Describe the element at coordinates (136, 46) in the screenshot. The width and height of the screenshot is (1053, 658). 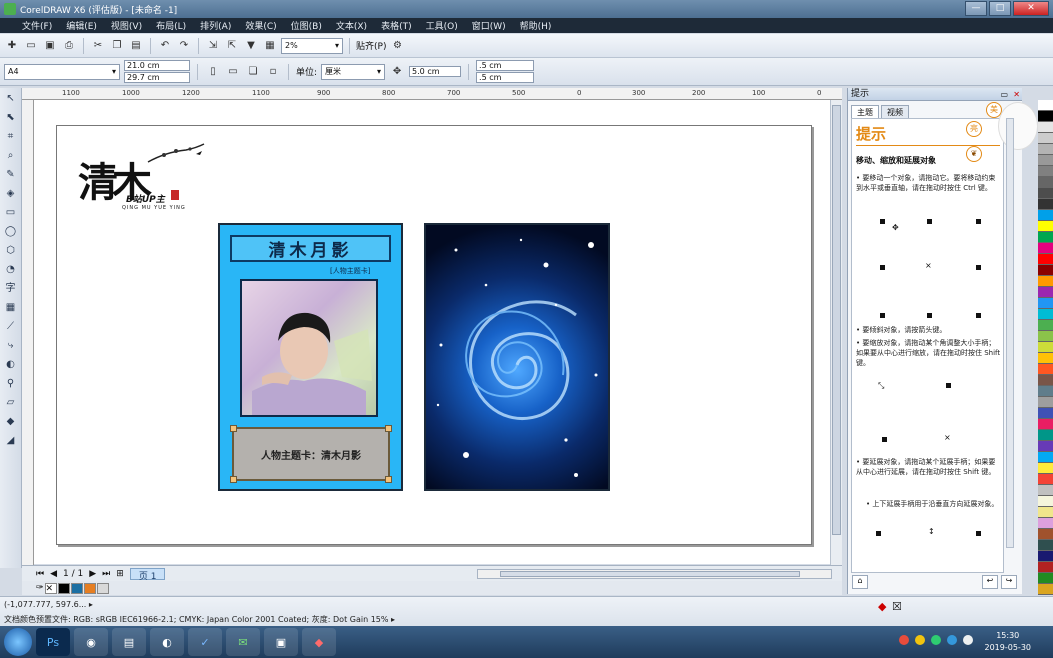
I see `paste-icon: ▤` at that location.